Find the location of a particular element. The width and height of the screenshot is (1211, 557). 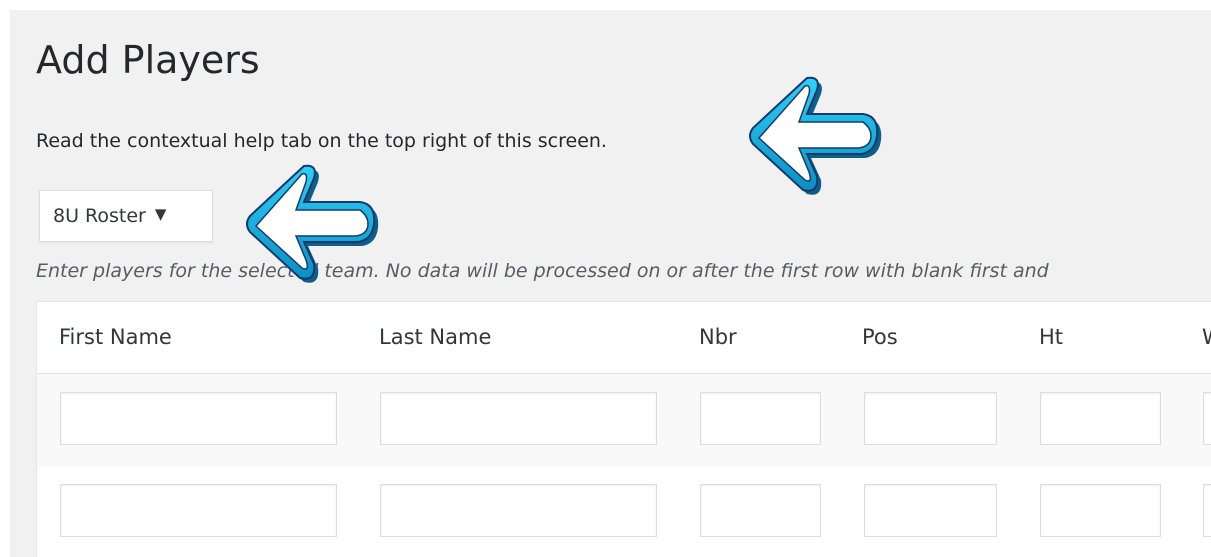

column-header-pos: Pos is located at coordinates (880, 337).